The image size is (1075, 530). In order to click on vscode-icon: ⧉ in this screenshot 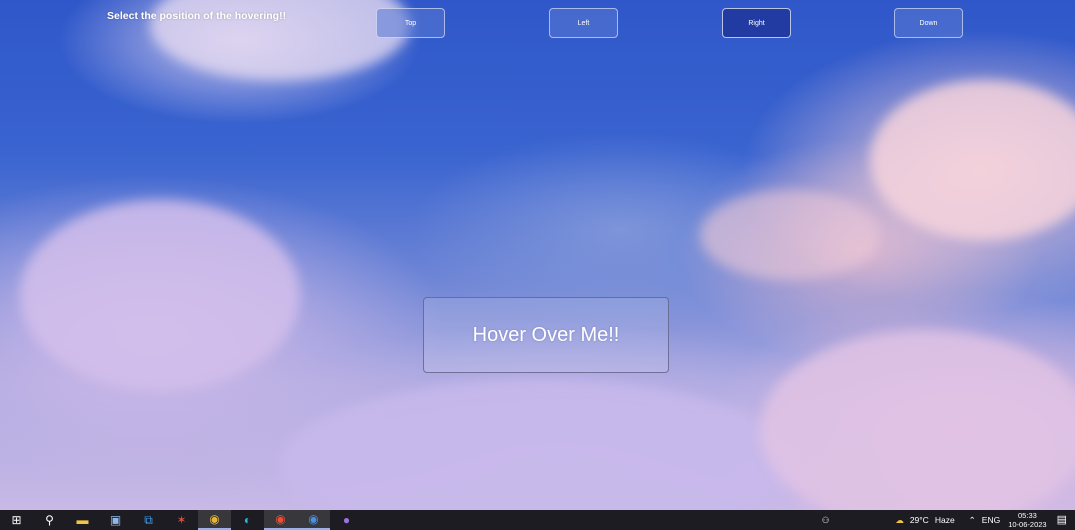, I will do `click(148, 520)`.